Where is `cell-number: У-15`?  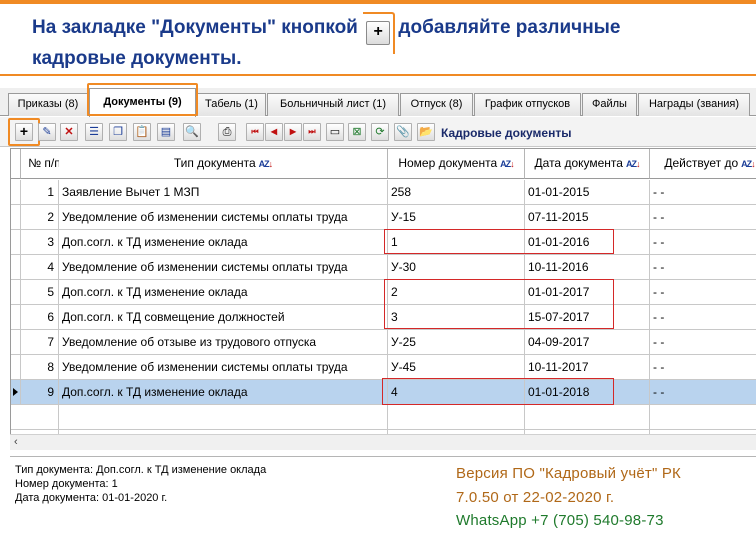 cell-number: У-15 is located at coordinates (456, 217).